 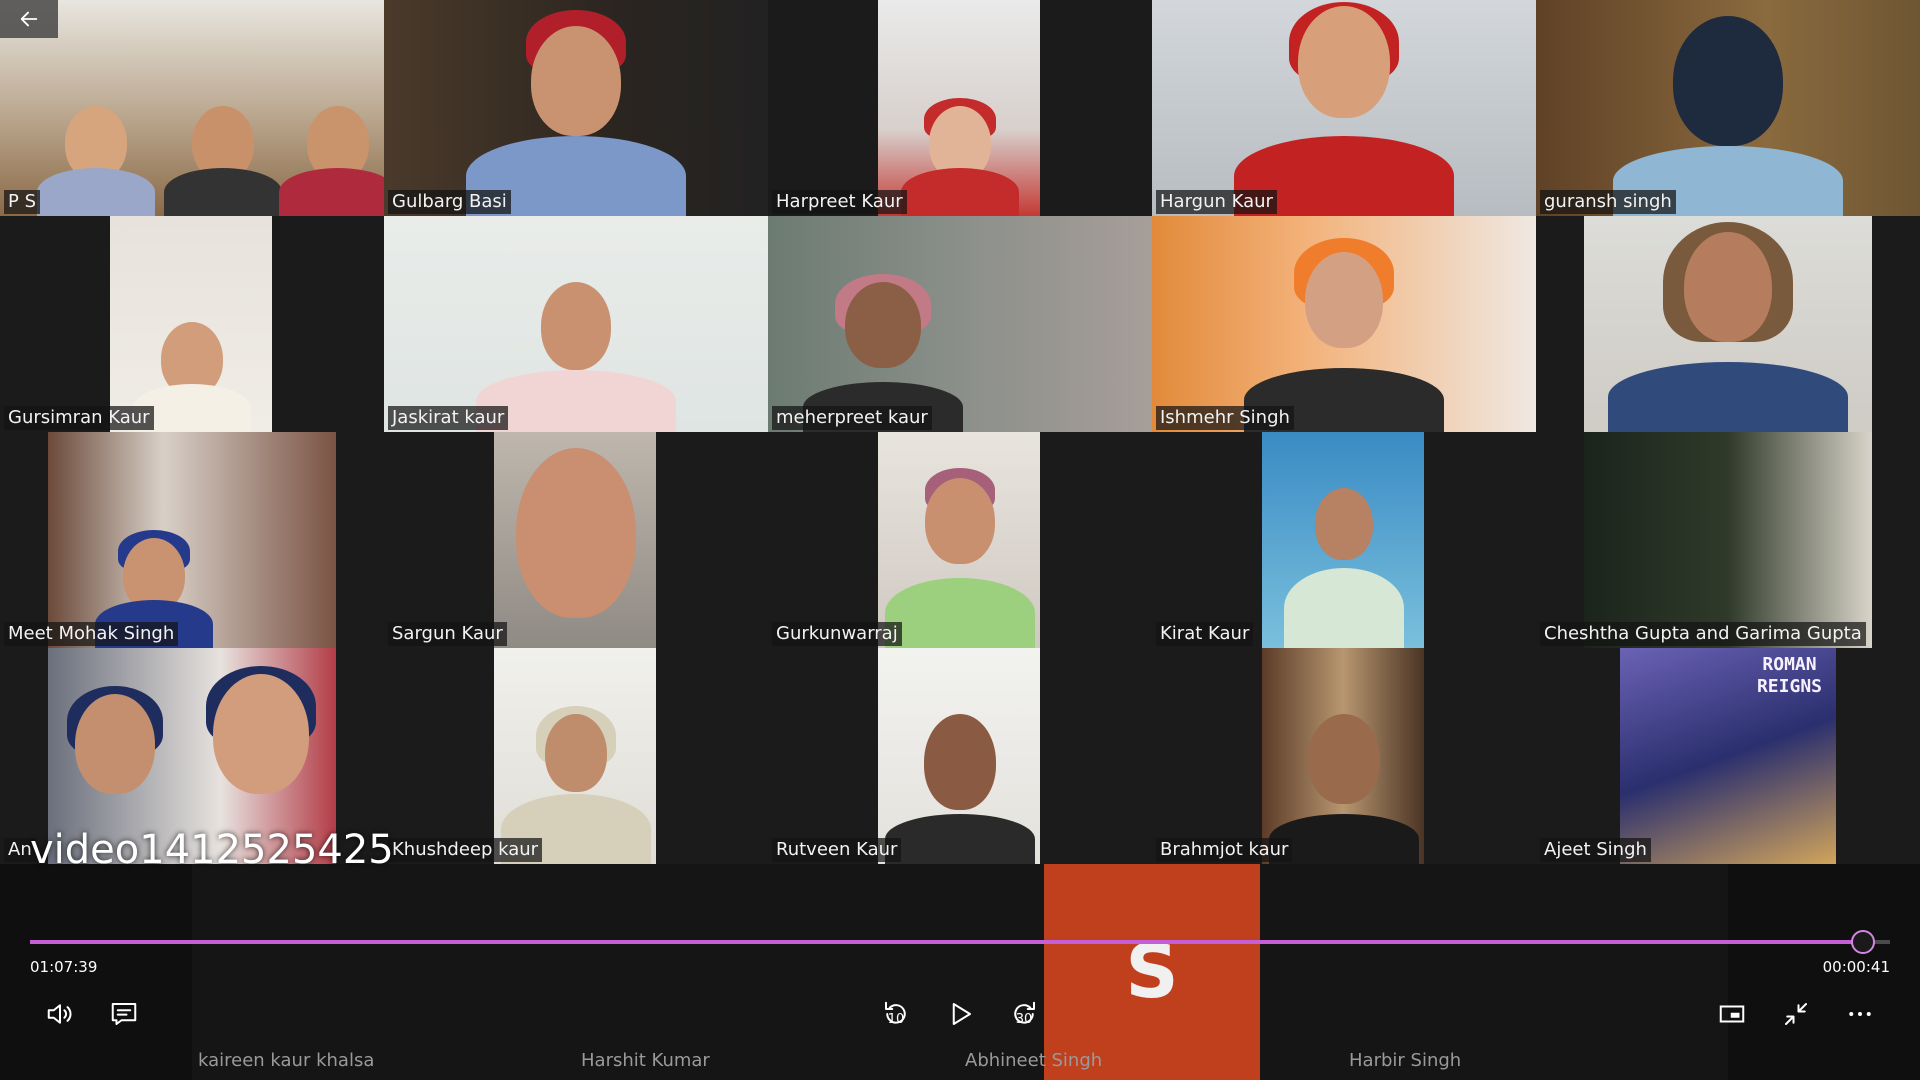 I want to click on skip-forward-button: 30, so click(x=1024, y=1014).